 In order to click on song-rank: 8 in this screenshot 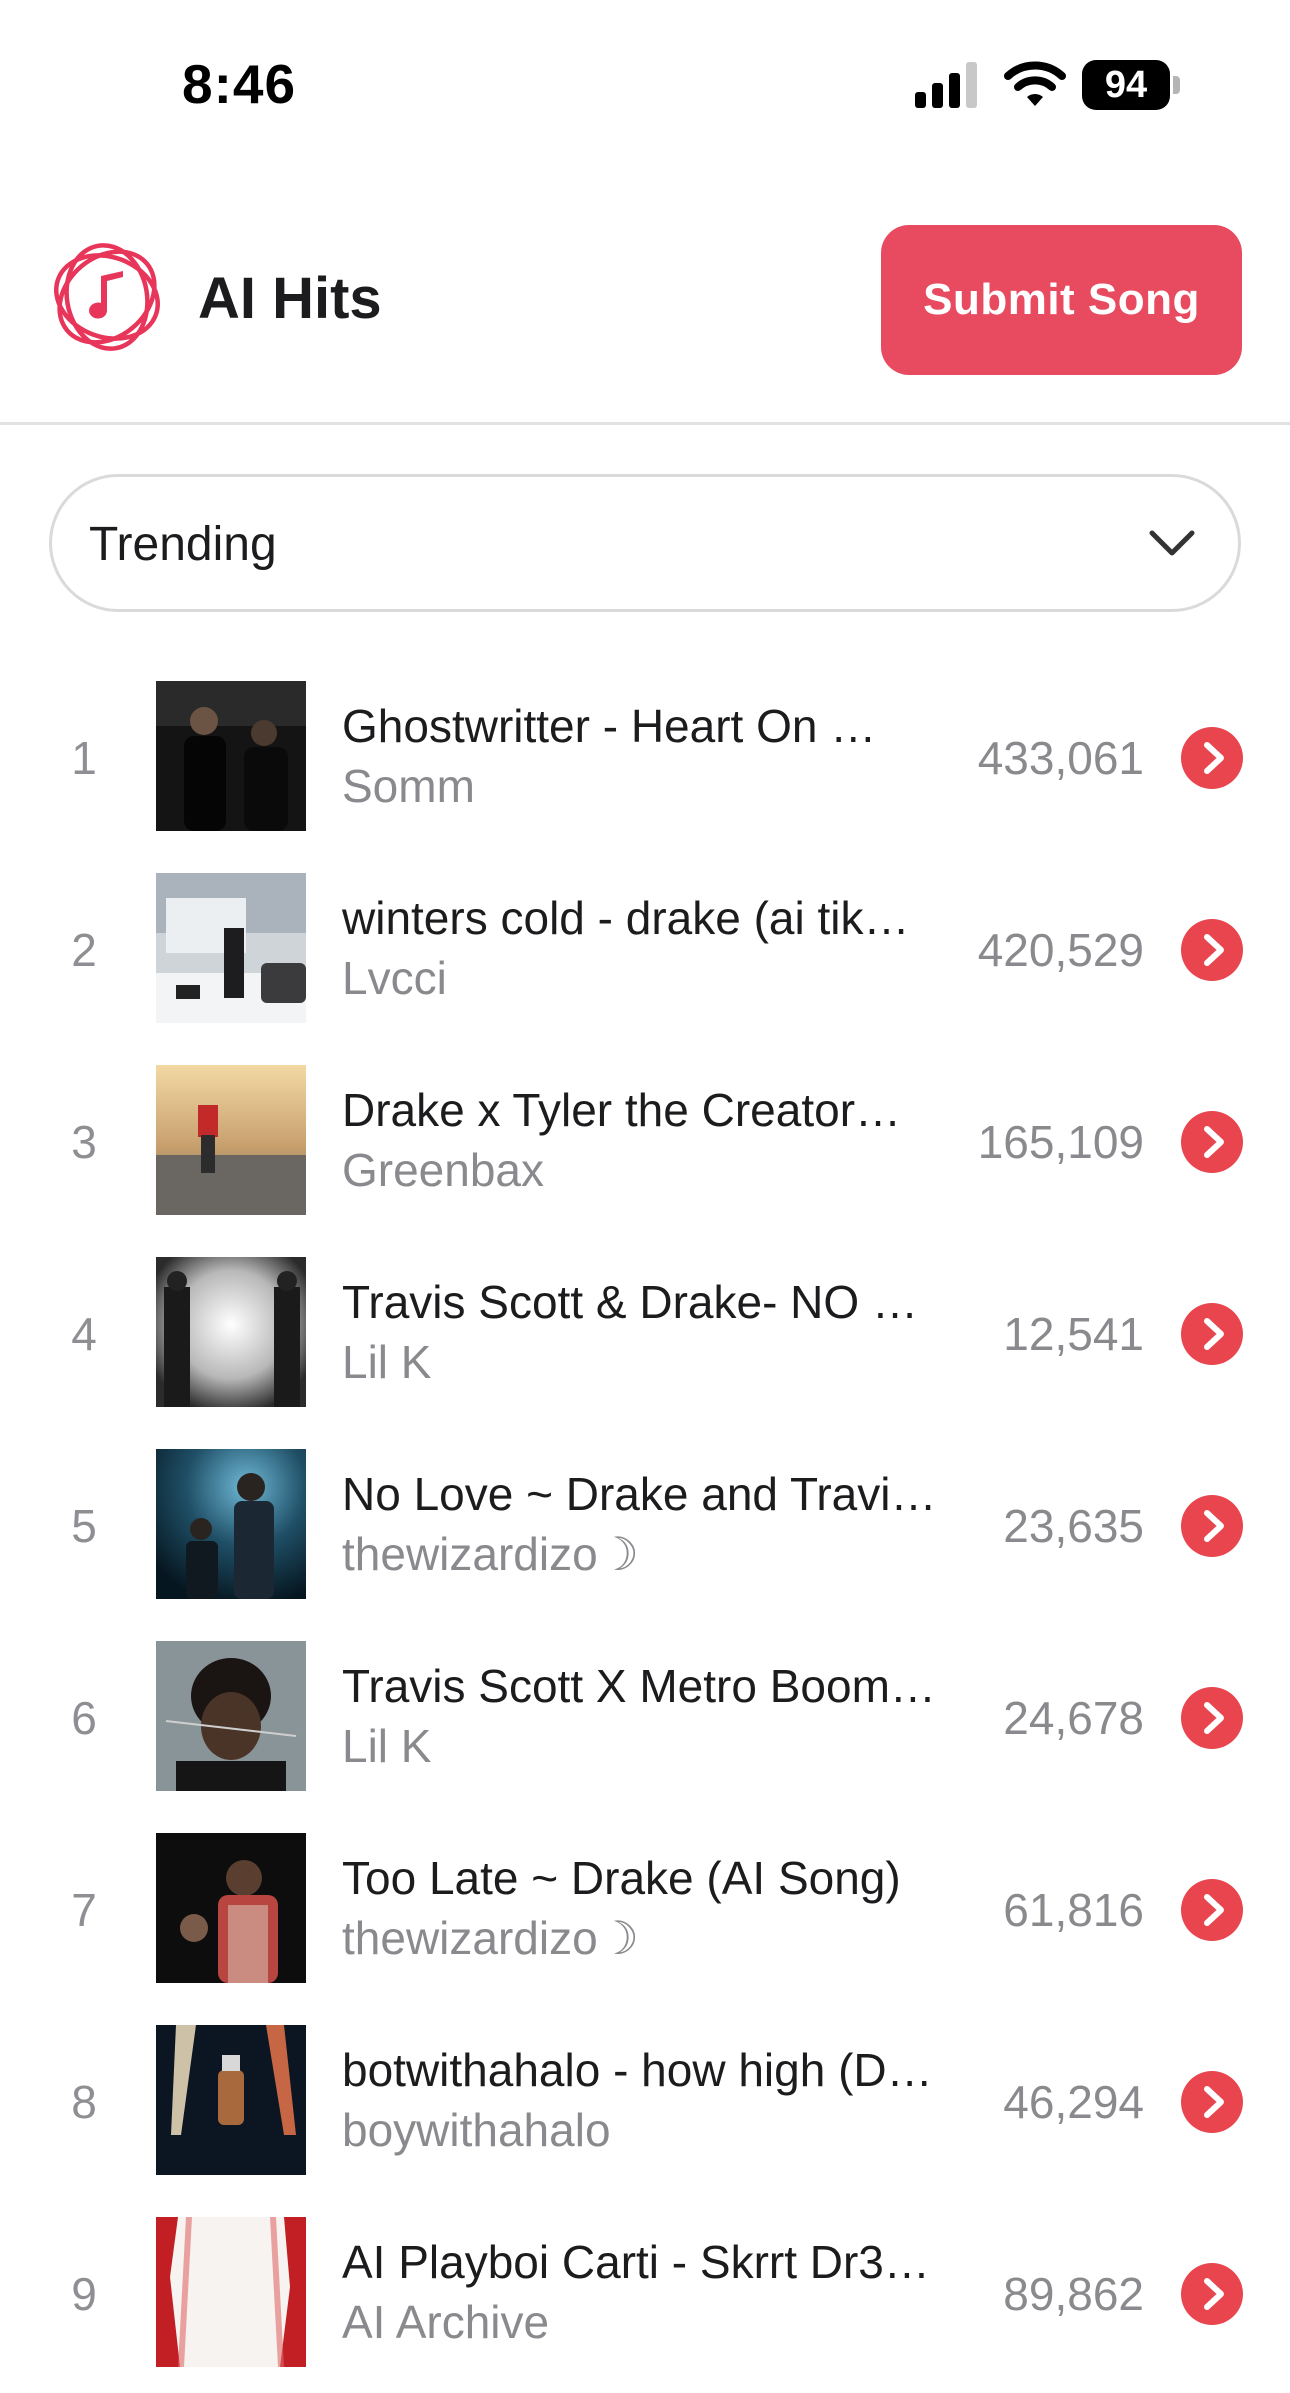, I will do `click(84, 2102)`.